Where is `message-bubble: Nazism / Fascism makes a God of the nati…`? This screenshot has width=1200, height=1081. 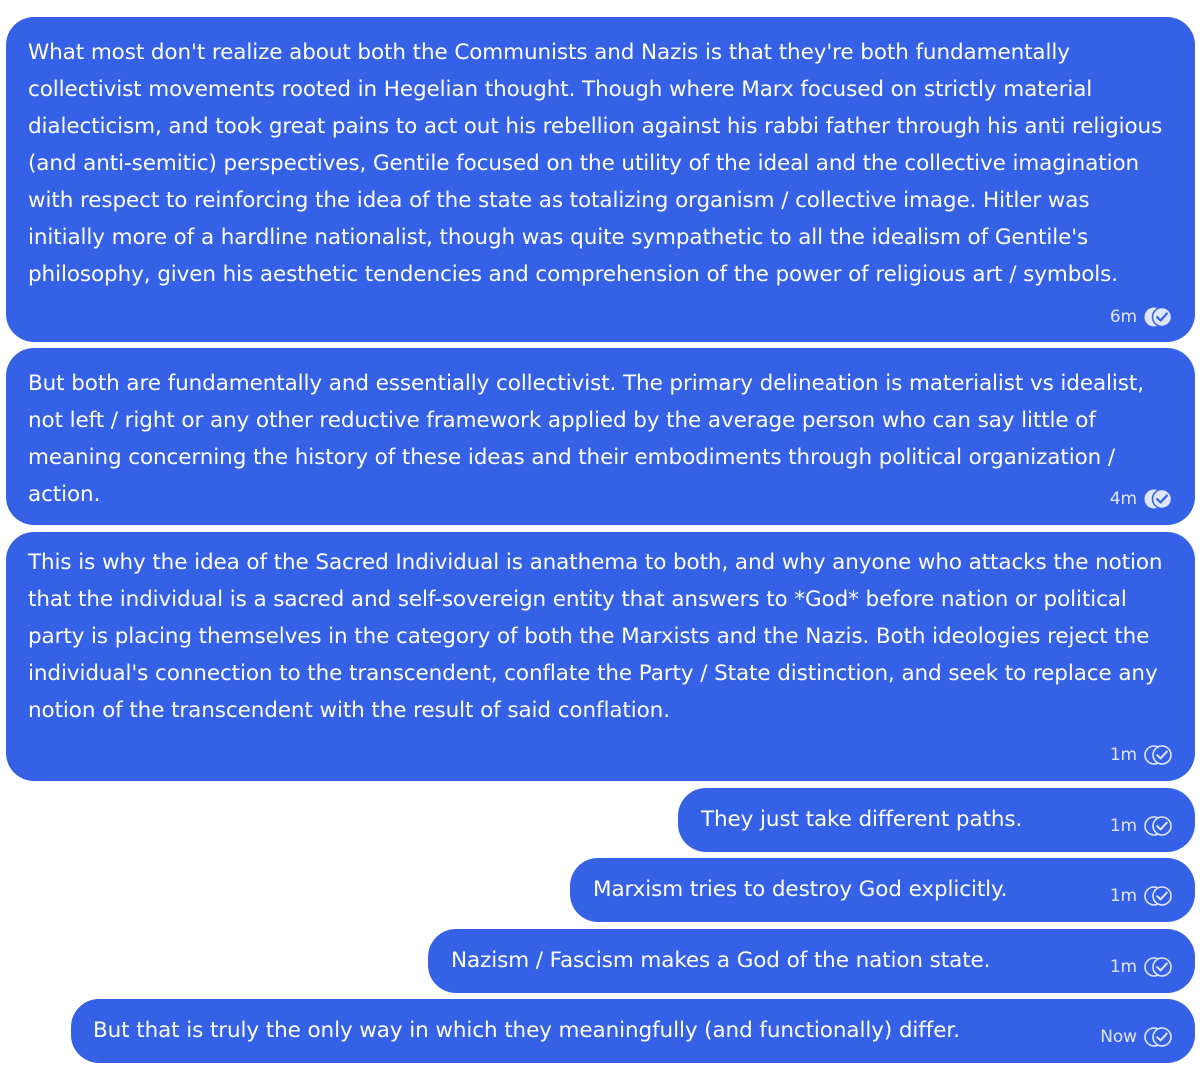 message-bubble: Nazism / Fascism makes a God of the nati… is located at coordinates (811, 961).